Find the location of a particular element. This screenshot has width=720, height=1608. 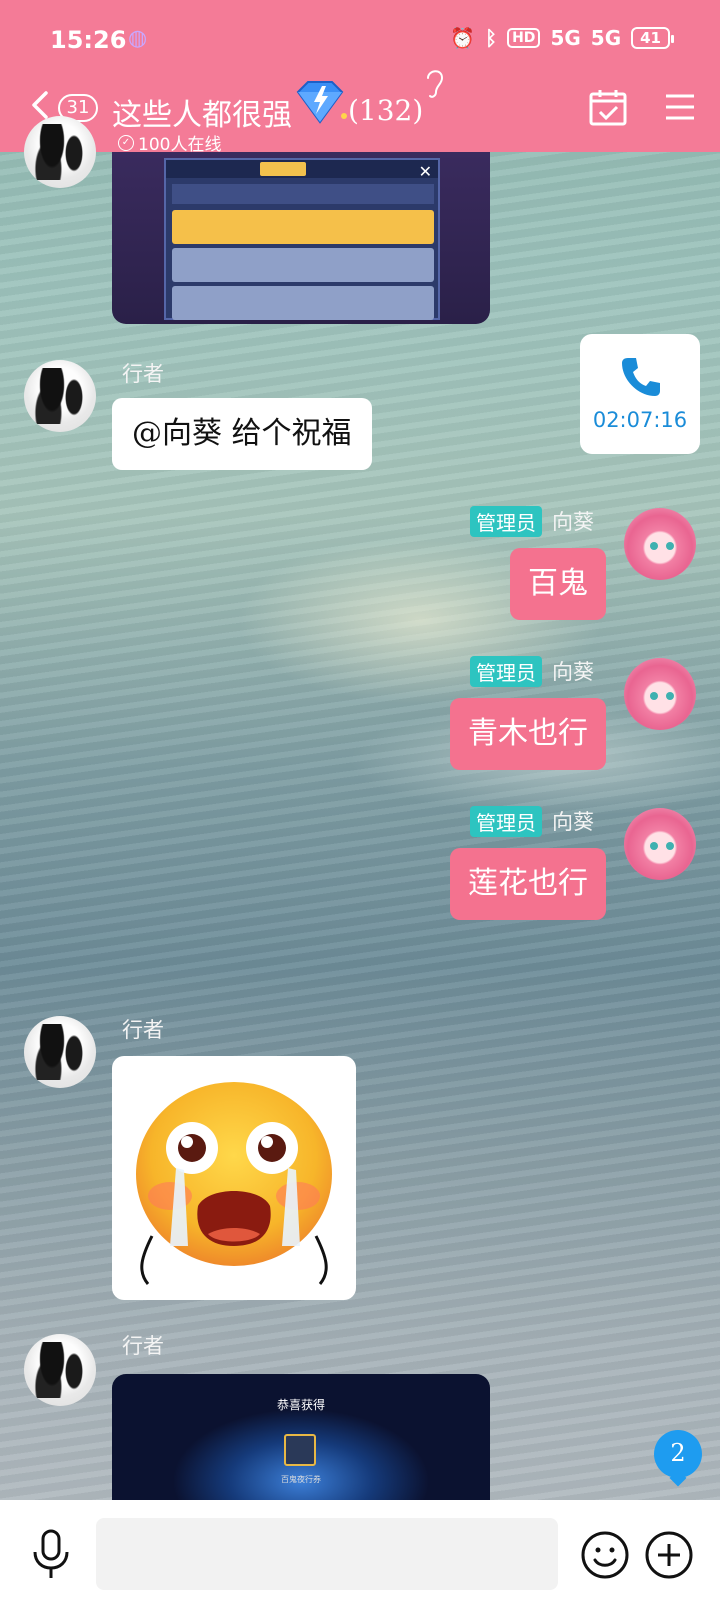

assistant-icon: ◍ is located at coordinates (138, 38).